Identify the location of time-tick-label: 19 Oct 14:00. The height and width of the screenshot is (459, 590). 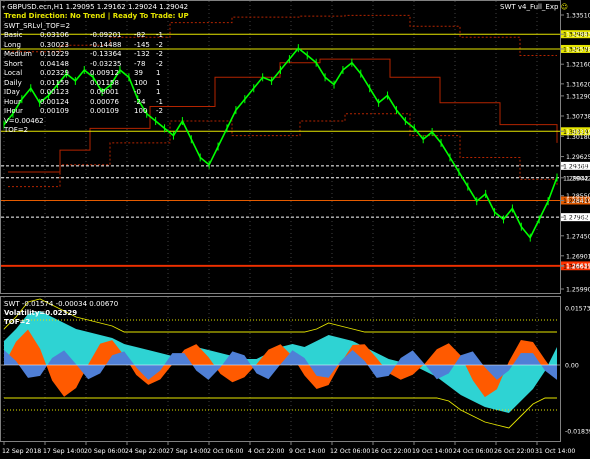
(432, 451).